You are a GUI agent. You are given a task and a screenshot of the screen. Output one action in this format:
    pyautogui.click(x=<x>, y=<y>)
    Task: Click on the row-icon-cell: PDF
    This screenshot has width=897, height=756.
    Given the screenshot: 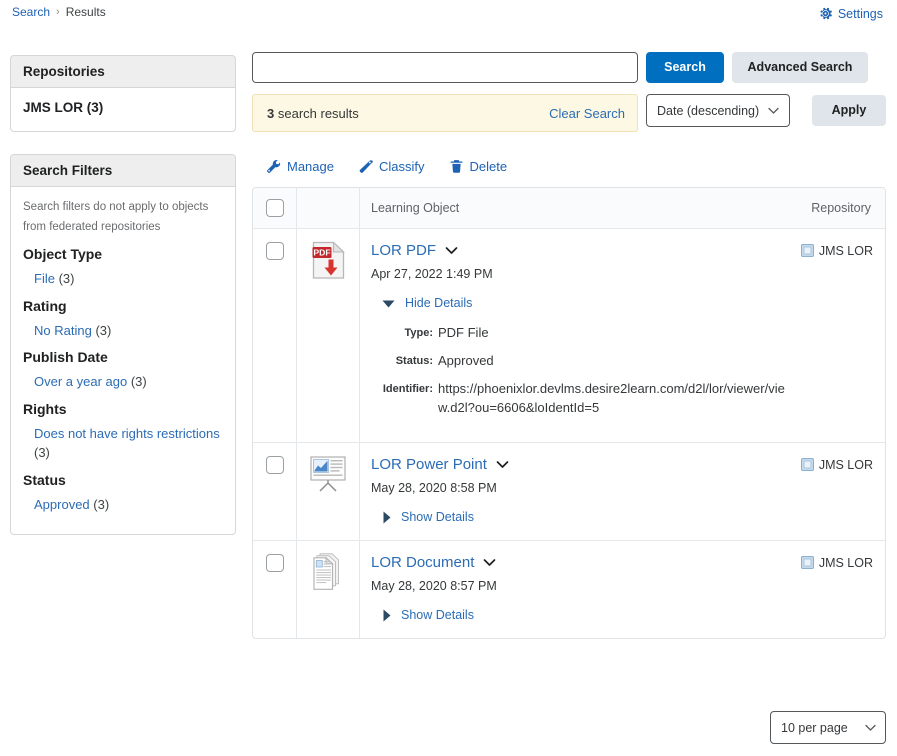 What is the action you would take?
    pyautogui.click(x=328, y=336)
    